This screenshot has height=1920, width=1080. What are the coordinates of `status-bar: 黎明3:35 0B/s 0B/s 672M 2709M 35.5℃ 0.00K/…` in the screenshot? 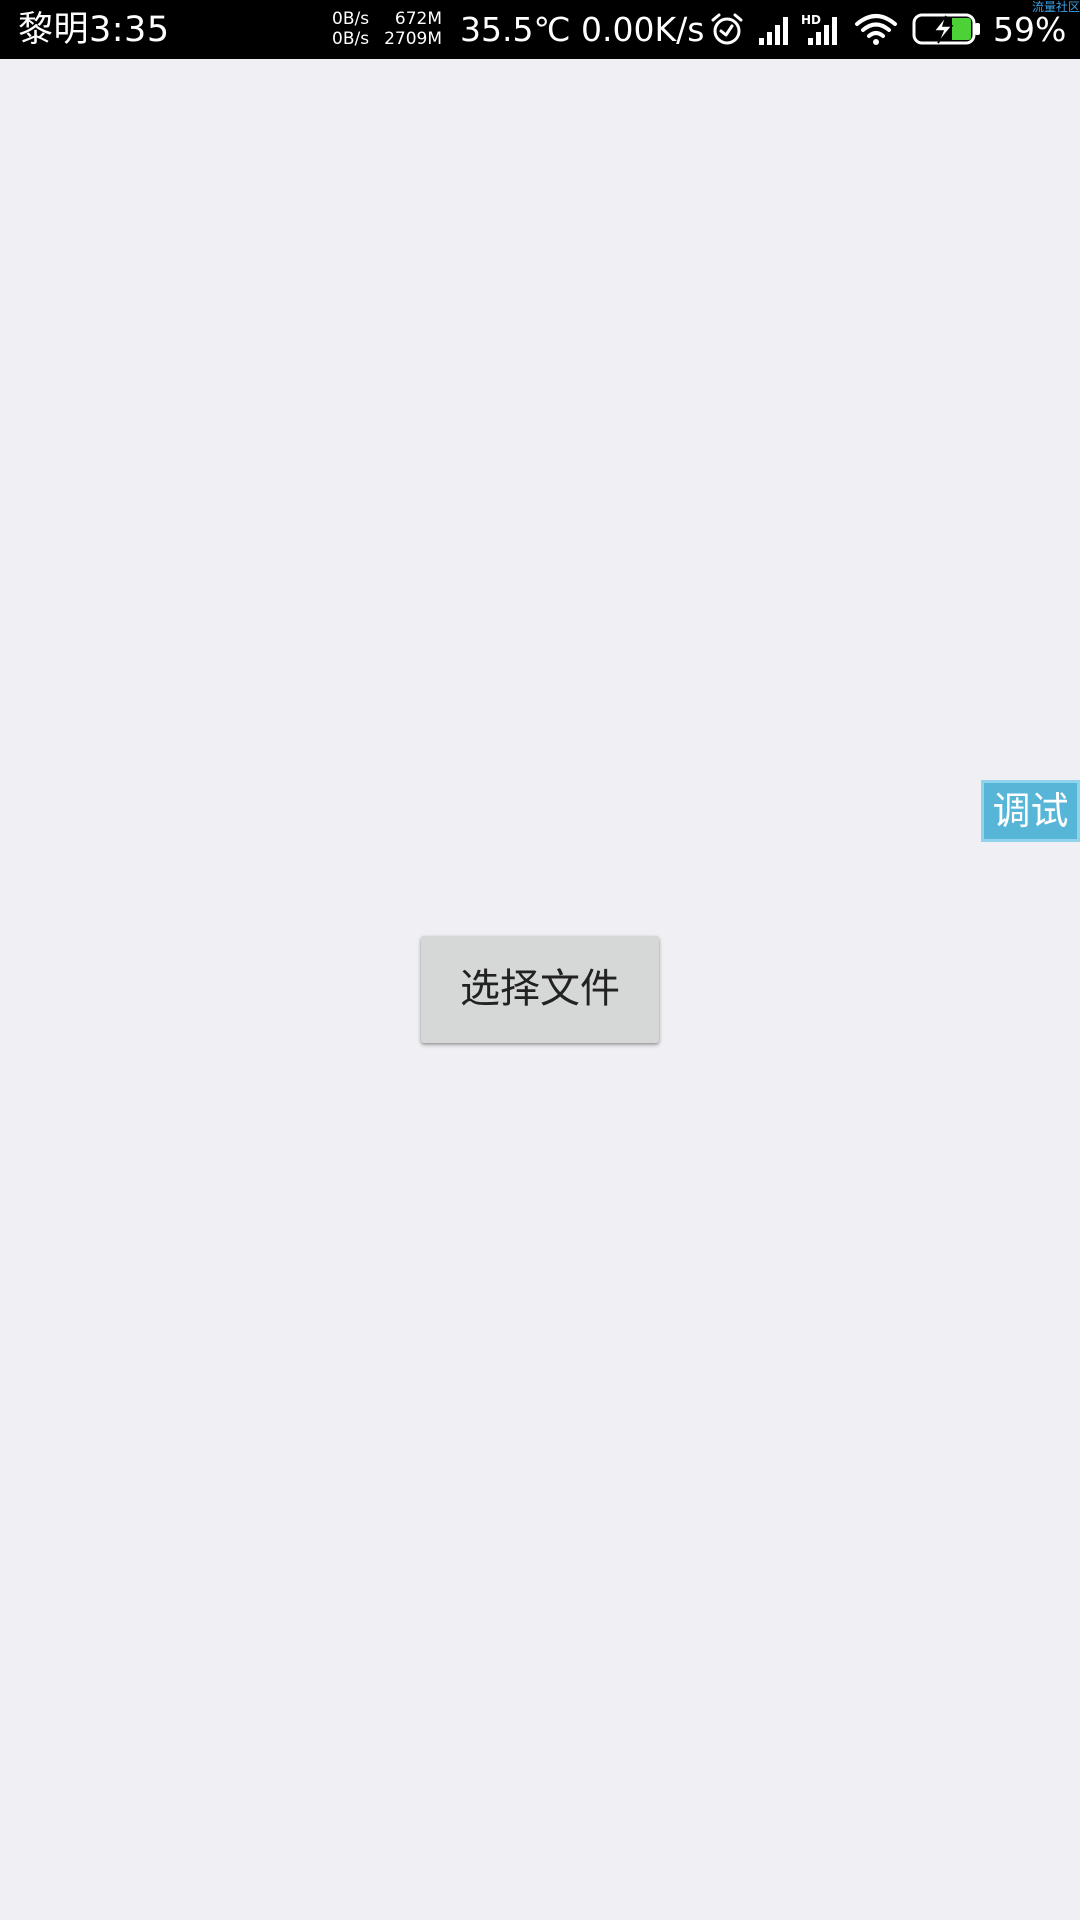 It's located at (540, 29).